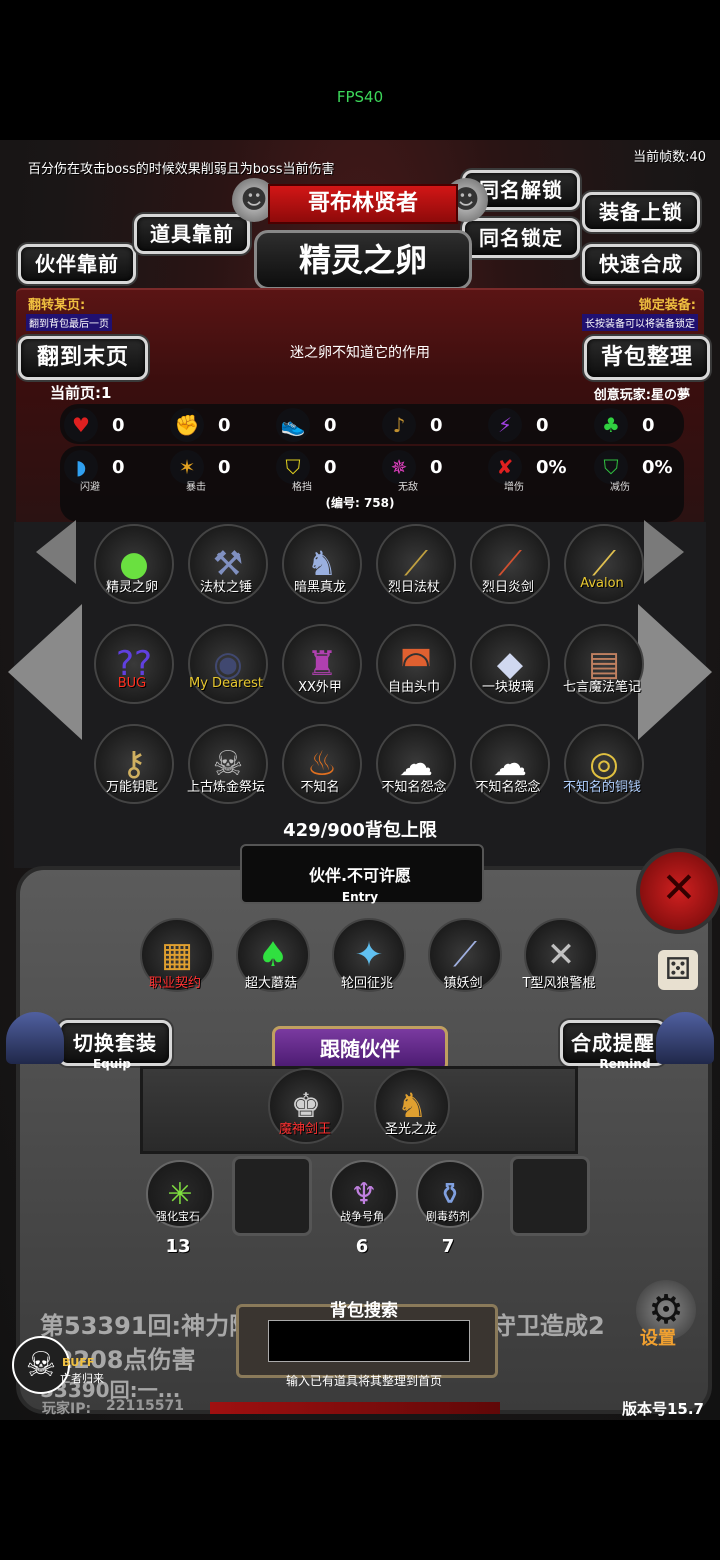 This screenshot has width=720, height=1560. Describe the element at coordinates (408, 487) in the screenshot. I see `stat-label: 无敌` at that location.